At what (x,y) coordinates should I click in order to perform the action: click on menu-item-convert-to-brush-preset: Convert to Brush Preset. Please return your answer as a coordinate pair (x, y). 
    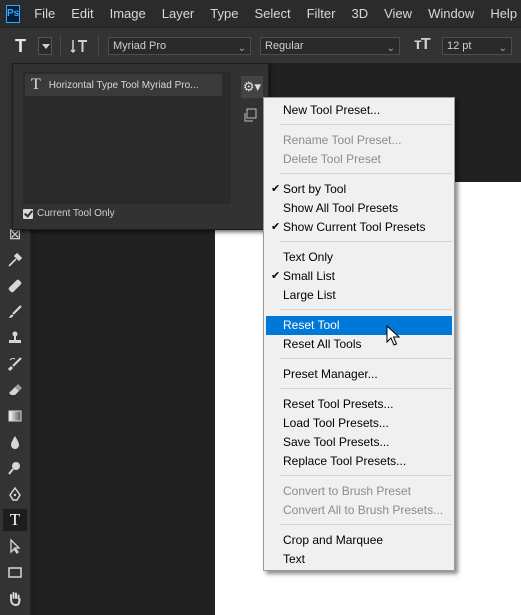
    Looking at the image, I should click on (347, 491).